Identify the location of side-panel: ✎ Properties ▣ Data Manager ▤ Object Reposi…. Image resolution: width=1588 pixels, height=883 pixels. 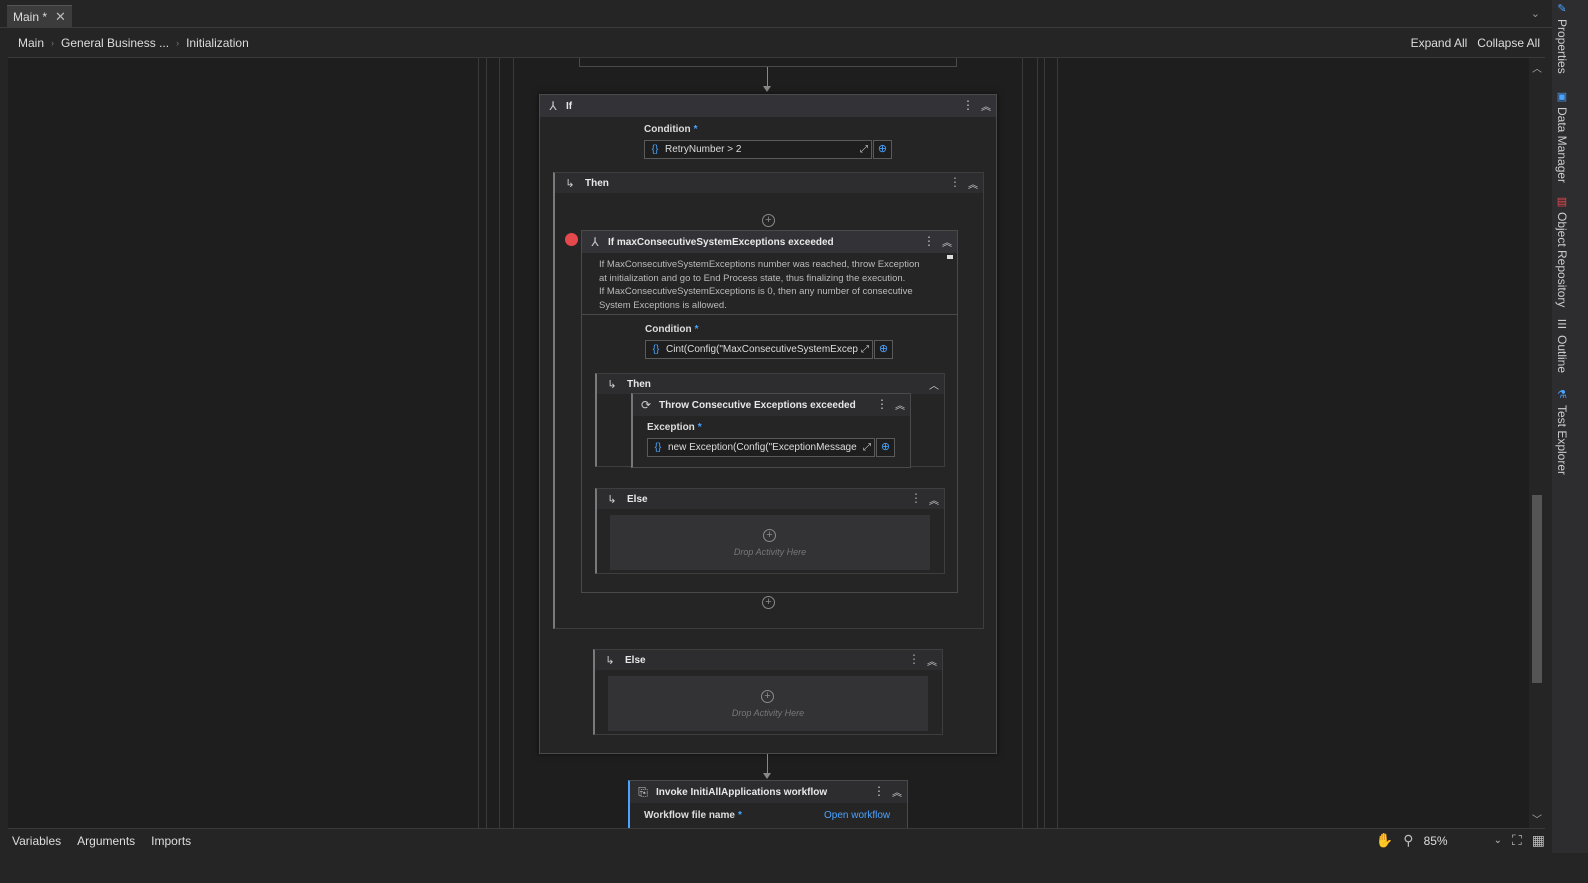
(1570, 441).